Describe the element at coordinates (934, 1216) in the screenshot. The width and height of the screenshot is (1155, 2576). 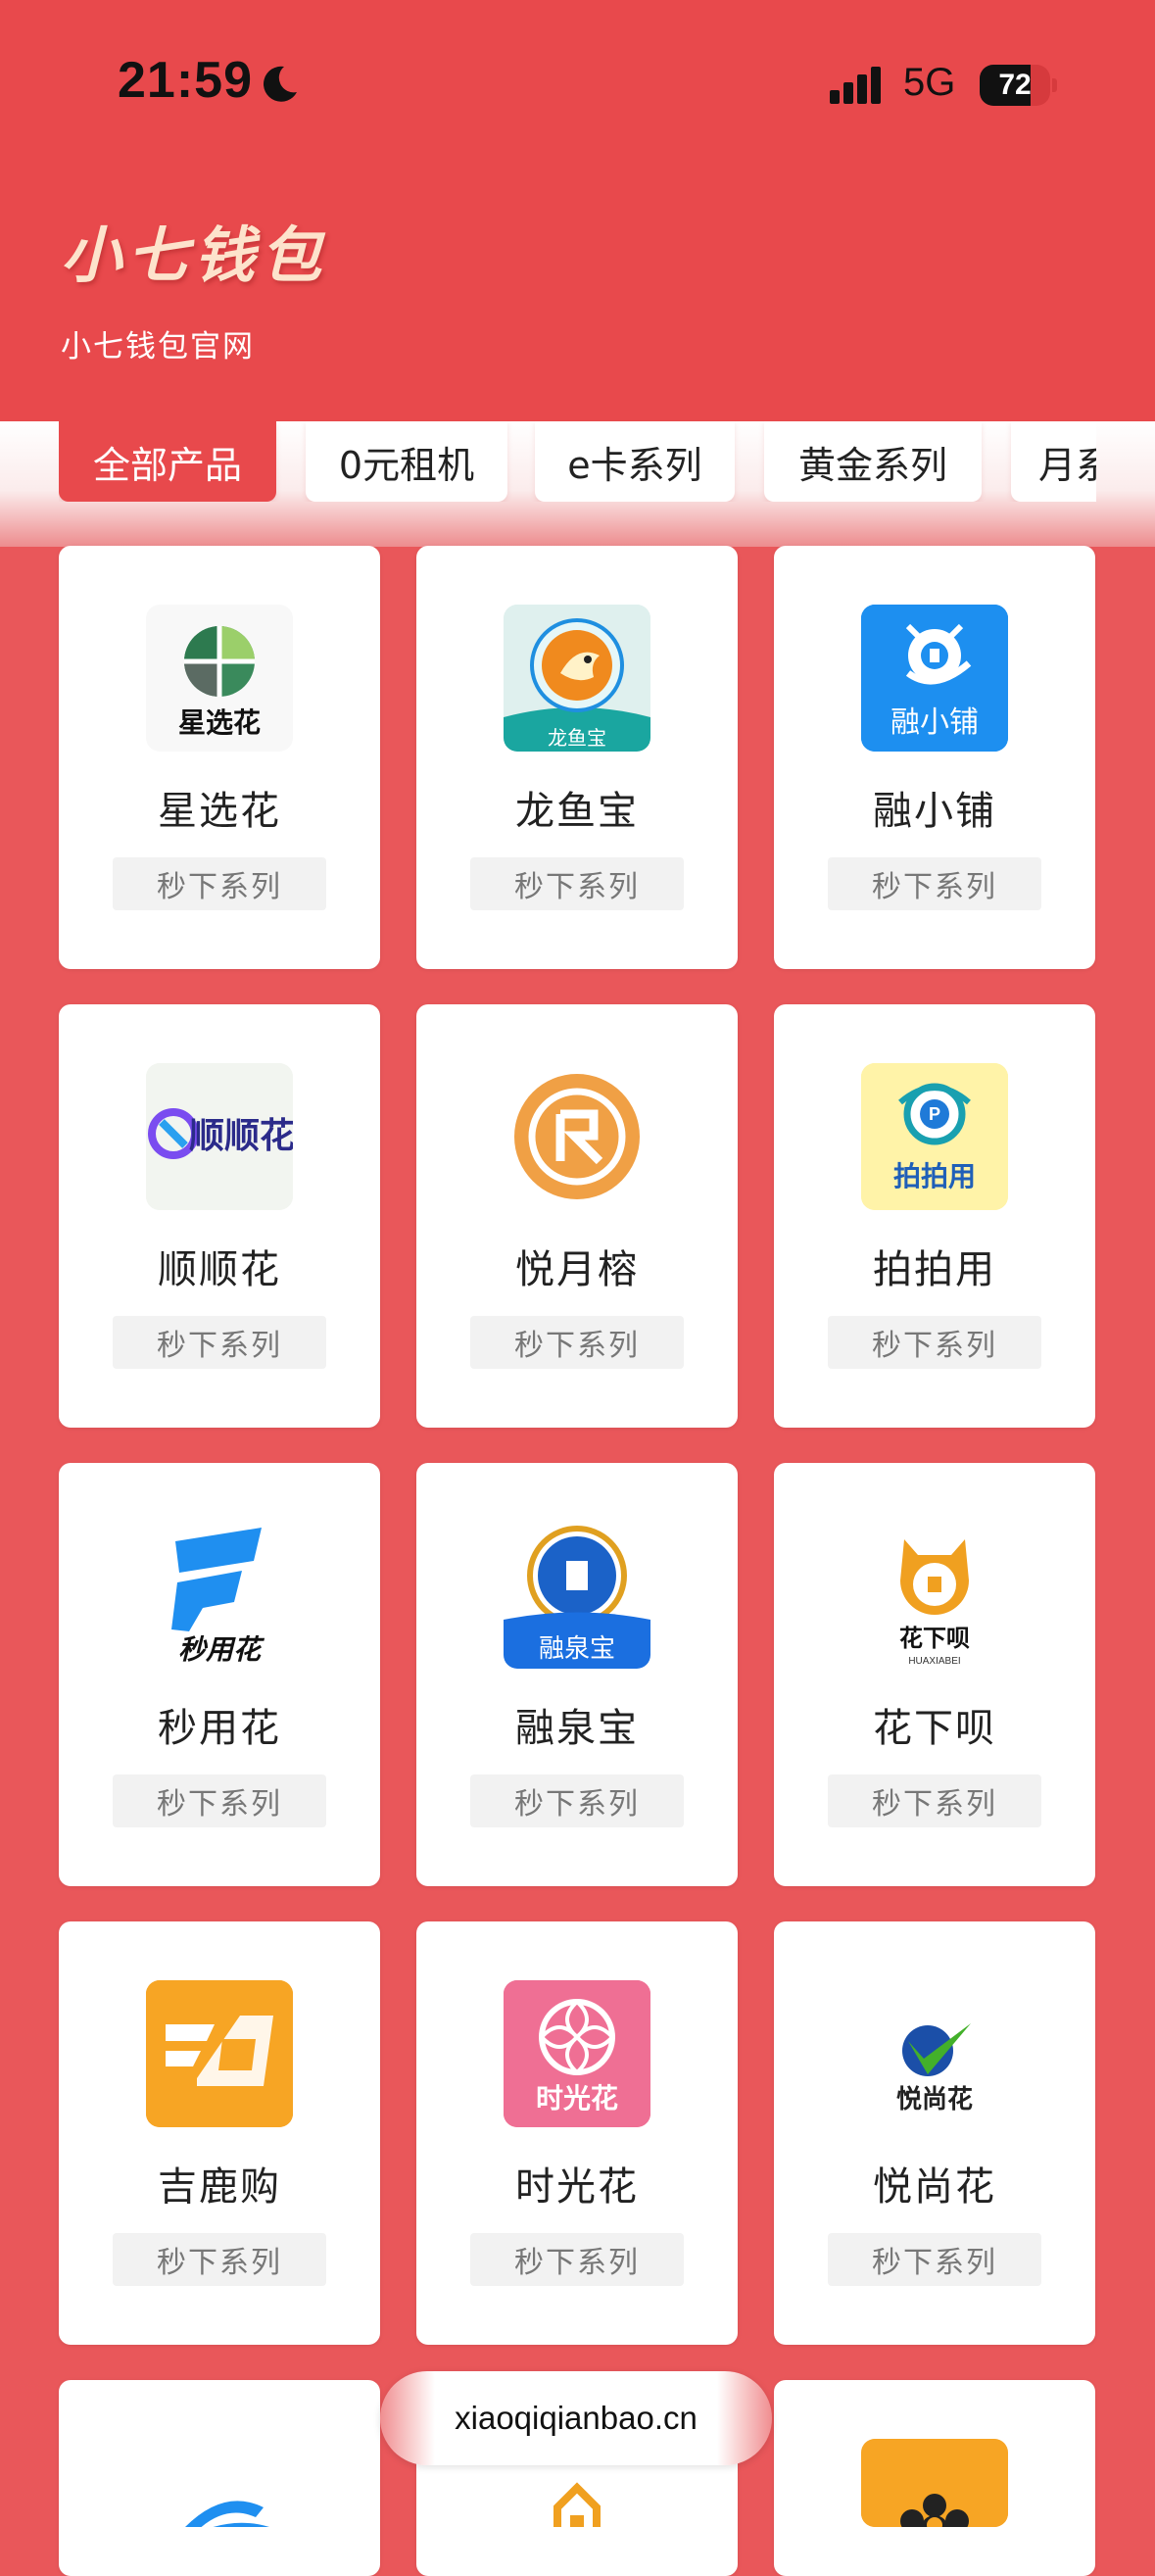
I see `product-card: P 拍拍用 拍拍用 秒下系列` at that location.